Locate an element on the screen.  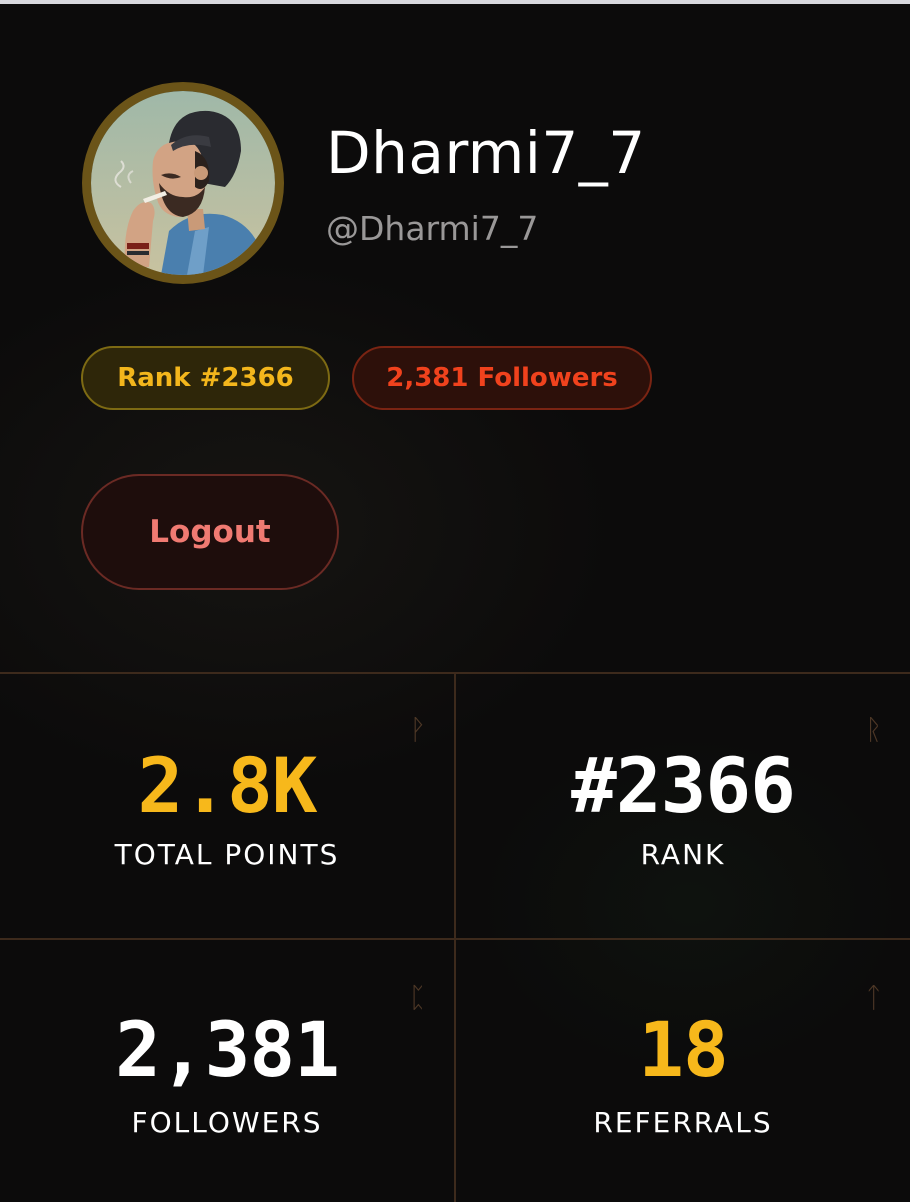
followers-badge: 2,381 Followers is located at coordinates (502, 378).